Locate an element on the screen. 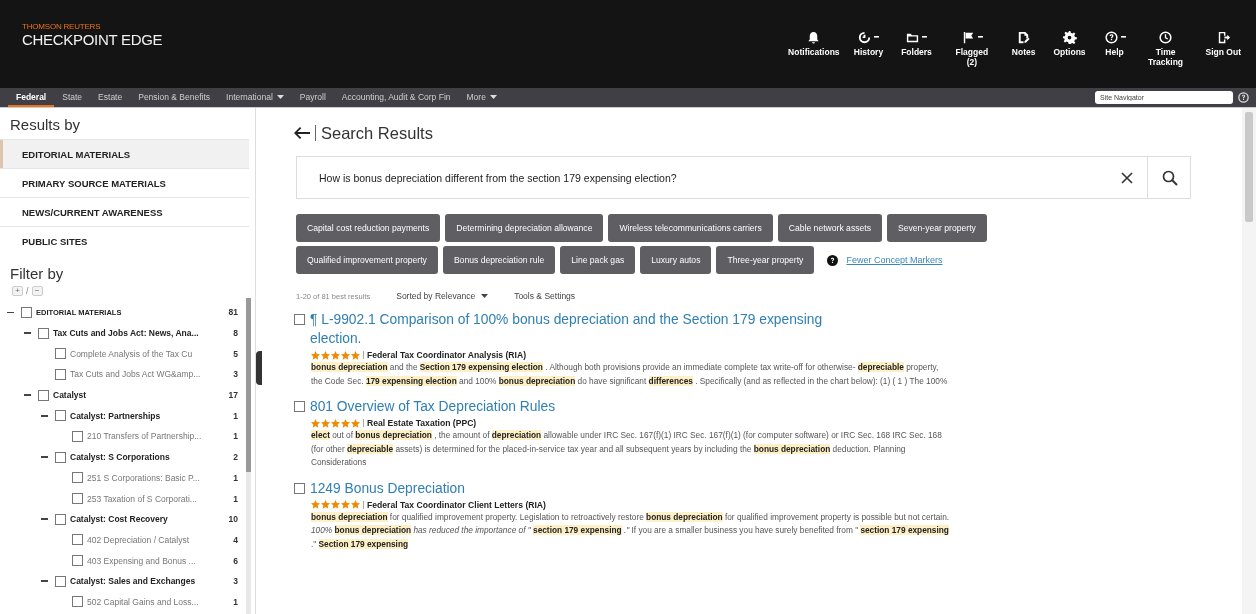 The height and width of the screenshot is (614, 1256). results-category: NEWS/CURRENT AWARENESS is located at coordinates (124, 211).